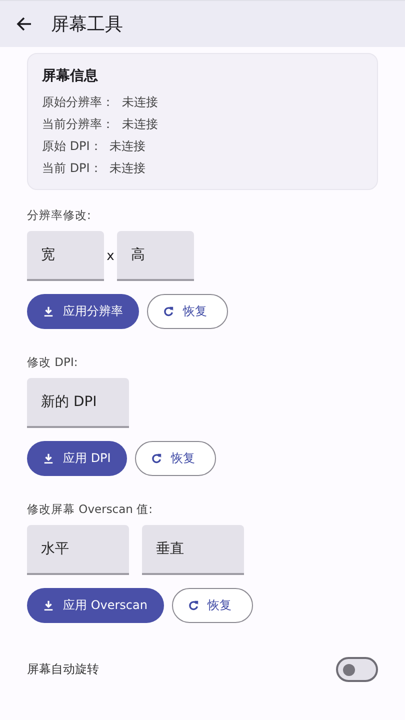 This screenshot has width=405, height=720. Describe the element at coordinates (78, 124) in the screenshot. I see `info-label: 当前分辨率：` at that location.